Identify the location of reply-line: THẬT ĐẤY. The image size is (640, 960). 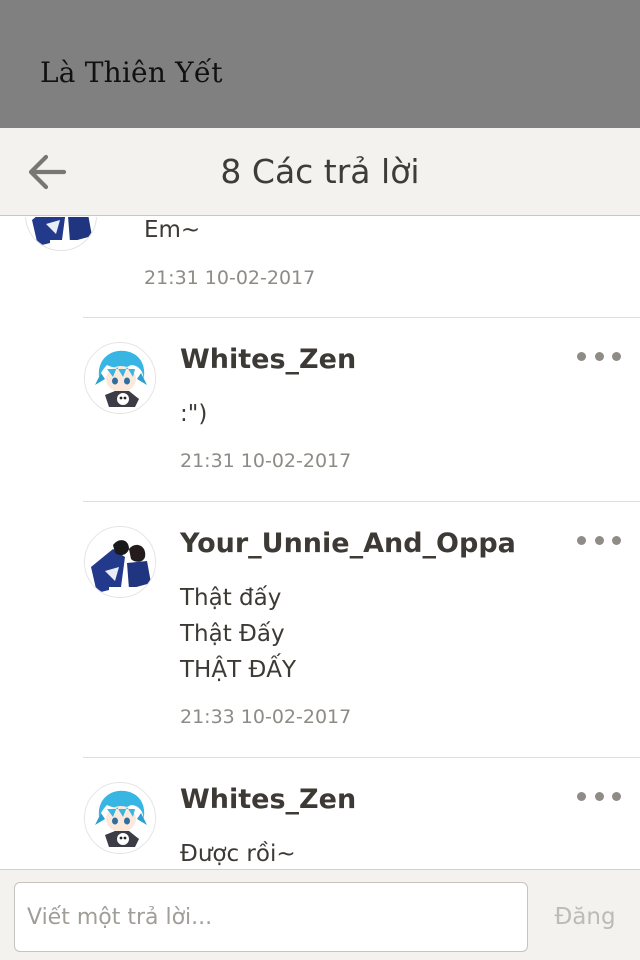
(238, 670).